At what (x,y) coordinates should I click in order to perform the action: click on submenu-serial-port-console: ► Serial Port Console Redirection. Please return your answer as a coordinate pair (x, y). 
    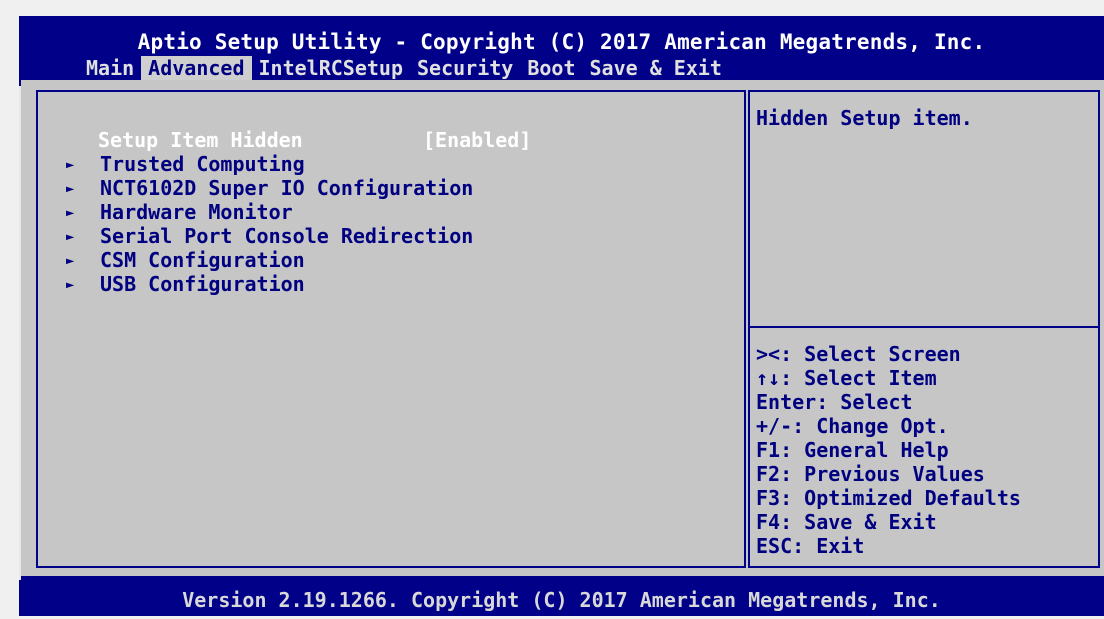
    Looking at the image, I should click on (269, 236).